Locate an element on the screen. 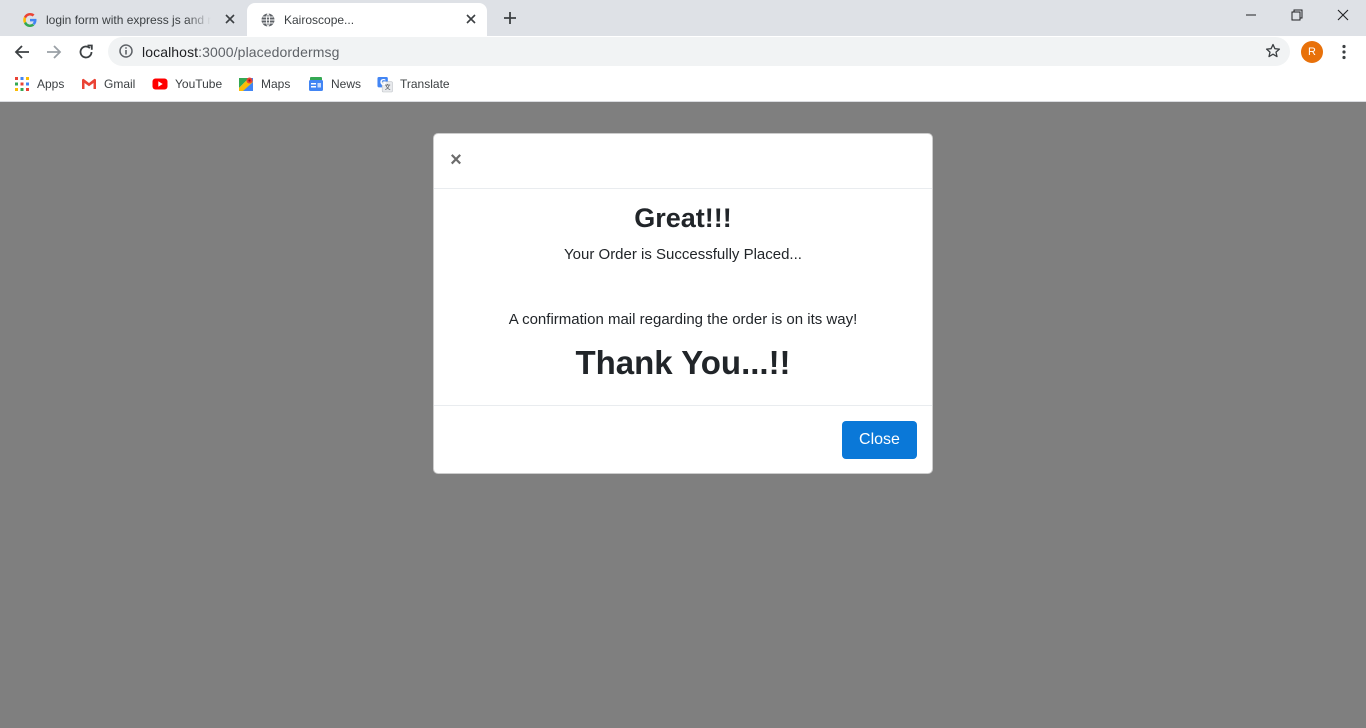 This screenshot has height=728, width=1366. reload-button is located at coordinates (86, 52).